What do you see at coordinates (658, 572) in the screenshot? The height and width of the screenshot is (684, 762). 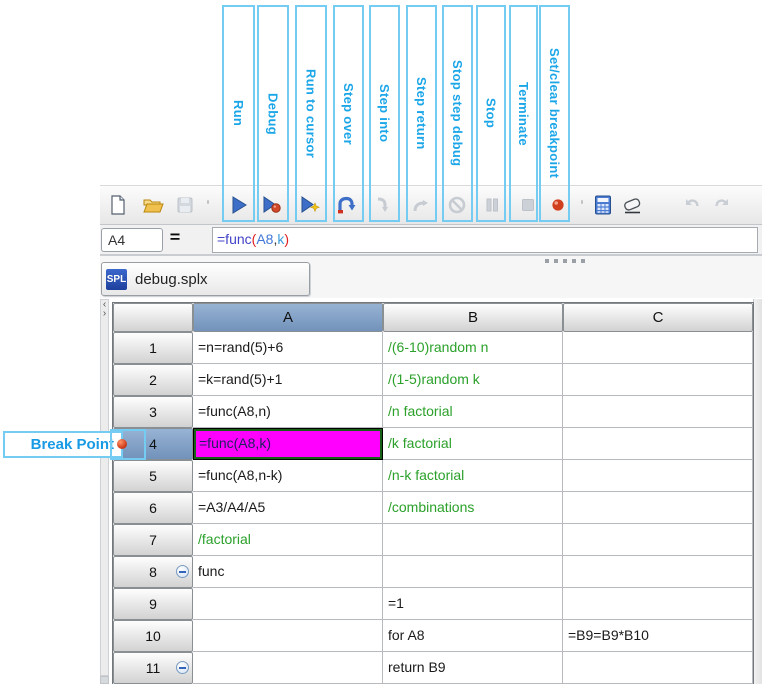 I see `cell-C8` at bounding box center [658, 572].